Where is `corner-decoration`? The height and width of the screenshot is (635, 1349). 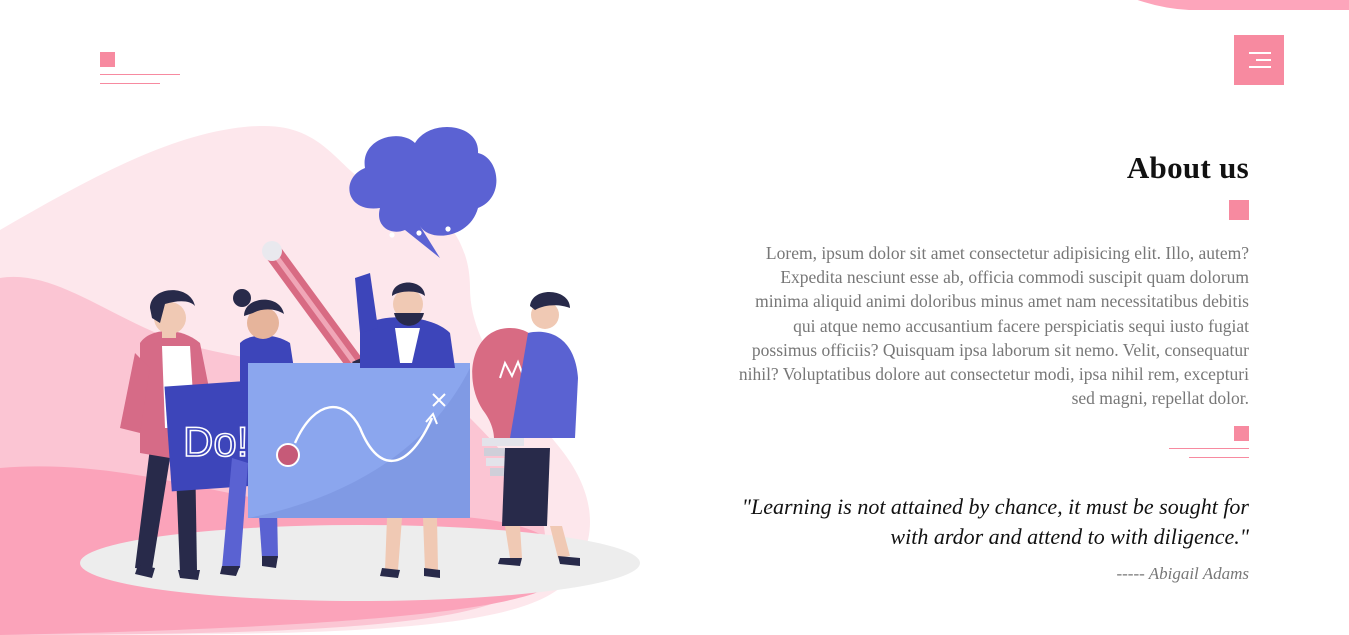 corner-decoration is located at coordinates (1243, 5).